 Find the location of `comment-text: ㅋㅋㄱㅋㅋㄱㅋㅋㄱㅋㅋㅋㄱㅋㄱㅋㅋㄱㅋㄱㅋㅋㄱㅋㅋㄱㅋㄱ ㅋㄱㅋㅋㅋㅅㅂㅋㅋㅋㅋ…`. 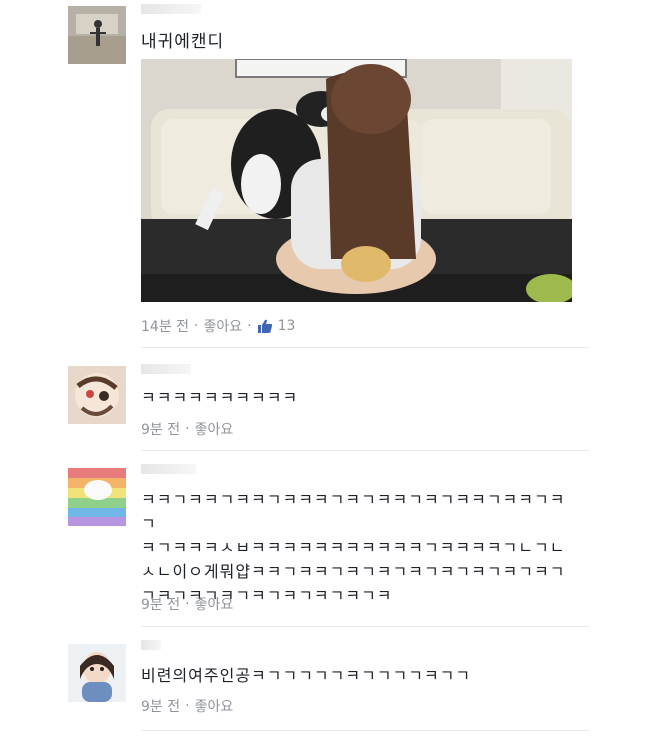

comment-text: ㅋㅋㄱㅋㅋㄱㅋㅋㄱㅋㅋㅋㄱㅋㄱㅋㅋㄱㅋㄱㅋㅋㄱㅋㅋㄱㅋㄱ ㅋㄱㅋㅋㅋㅅㅂㅋㅋㅋㅋ… is located at coordinates (353, 547).